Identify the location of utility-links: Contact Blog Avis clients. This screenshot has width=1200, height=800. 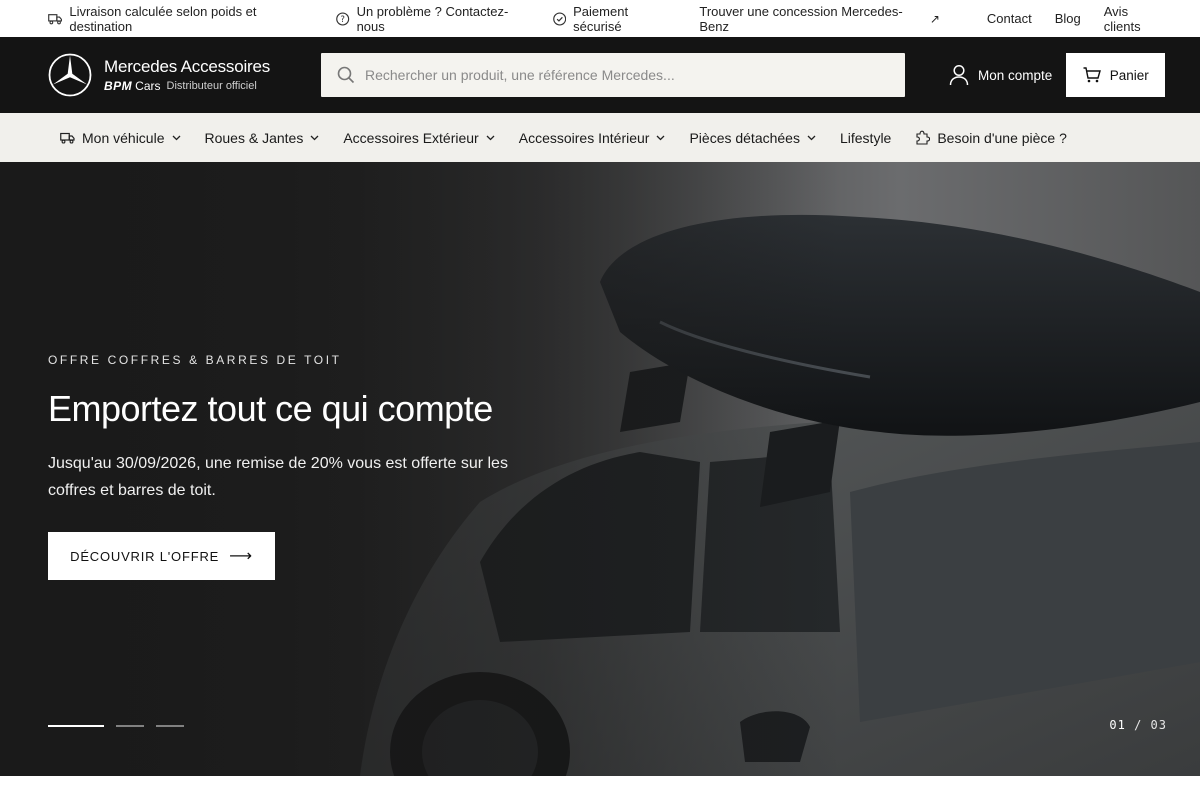
(1062, 19).